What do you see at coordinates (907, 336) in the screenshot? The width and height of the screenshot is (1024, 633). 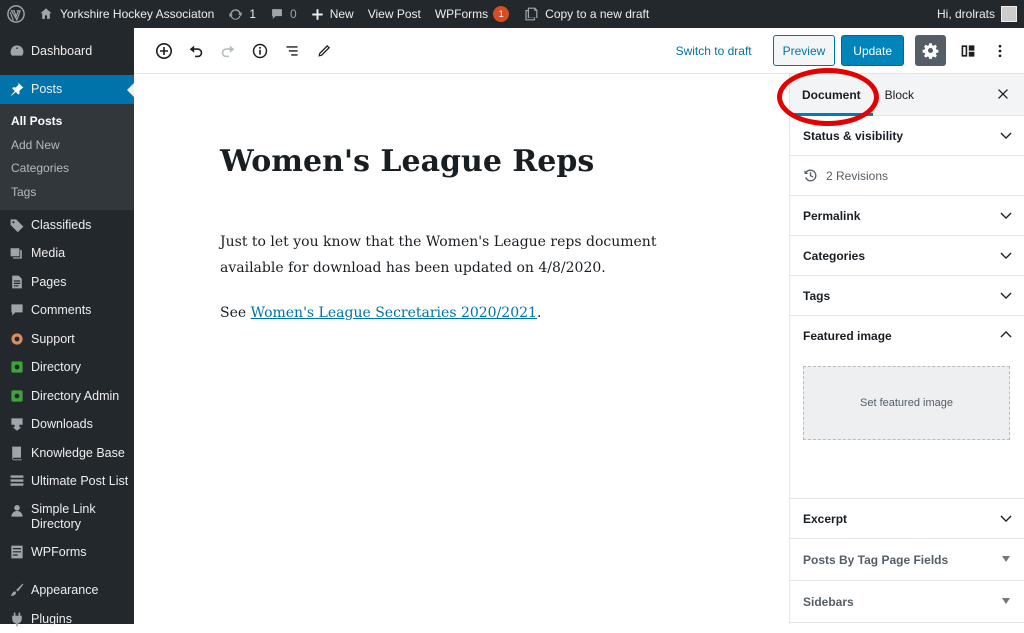 I see `panel-featured-image: Featured image` at bounding box center [907, 336].